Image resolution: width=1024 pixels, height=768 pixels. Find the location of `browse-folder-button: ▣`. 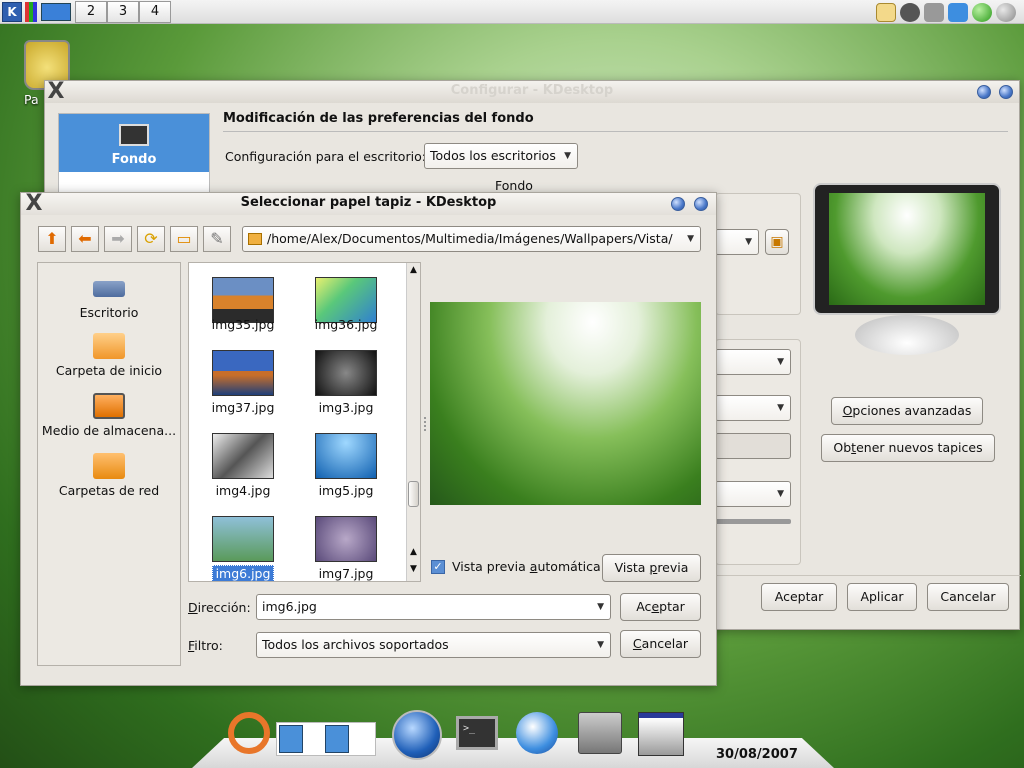

browse-folder-button: ▣ is located at coordinates (777, 242).